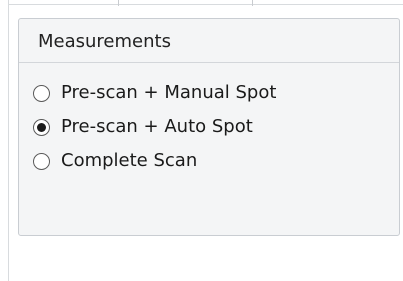 Image resolution: width=403 pixels, height=281 pixels. I want to click on radio-prescan-manual-spot, so click(41, 93).